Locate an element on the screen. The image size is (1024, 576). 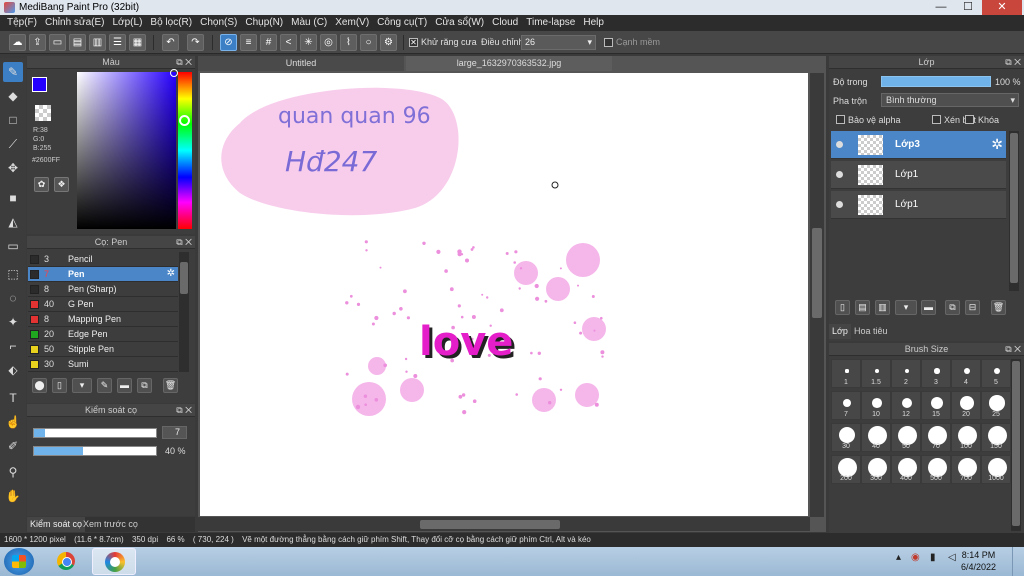
lasso-tool-icon: ◌ is located at coordinates (13, 298).